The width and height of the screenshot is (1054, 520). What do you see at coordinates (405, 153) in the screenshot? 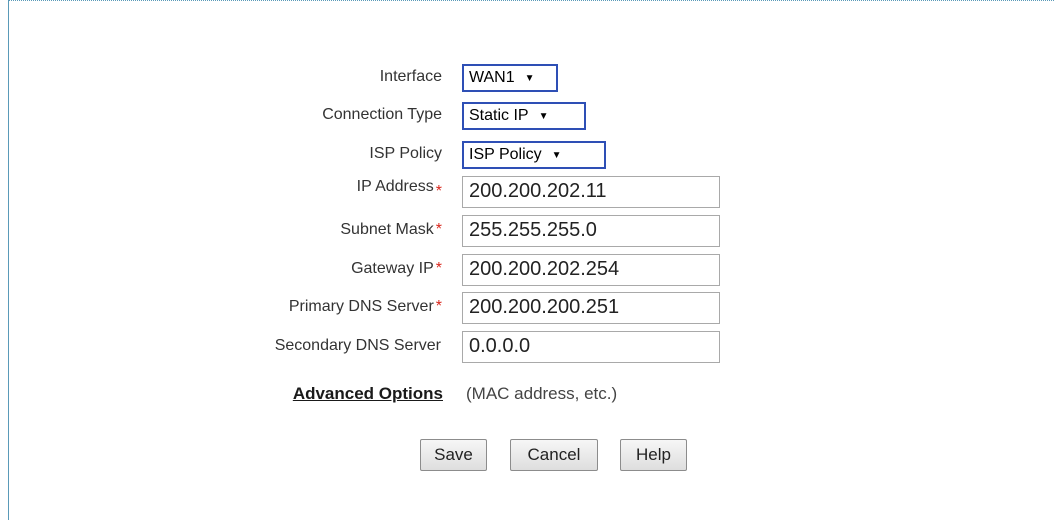
I see `isp-policy-label: ISP Policy` at bounding box center [405, 153].